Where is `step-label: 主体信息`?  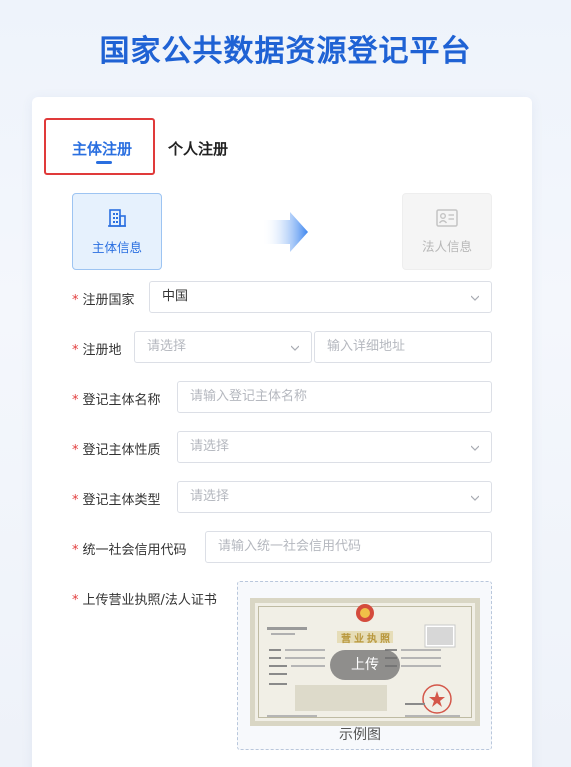 step-label: 主体信息 is located at coordinates (116, 247).